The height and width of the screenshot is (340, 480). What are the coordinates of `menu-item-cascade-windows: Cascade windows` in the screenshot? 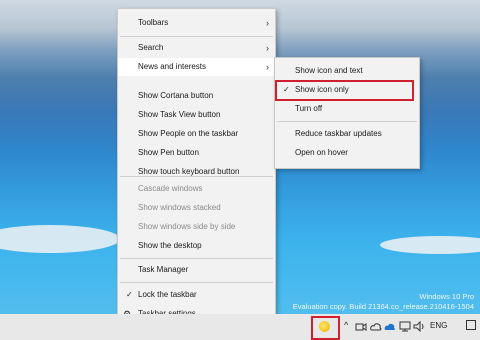 It's located at (196, 189).